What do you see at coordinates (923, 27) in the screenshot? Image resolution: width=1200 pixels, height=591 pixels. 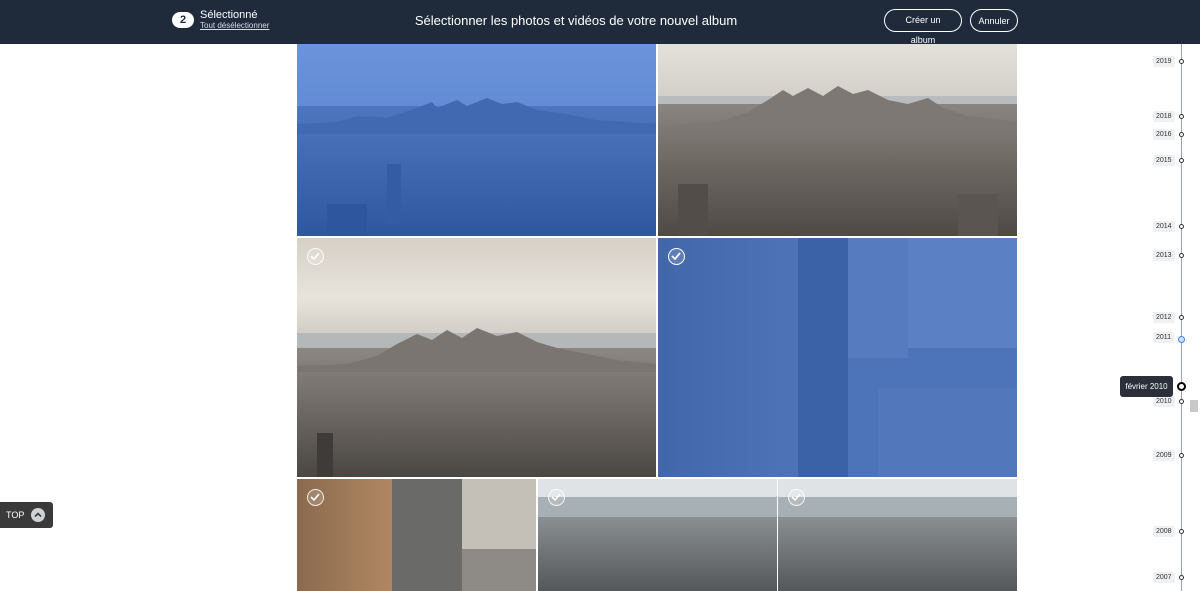 I see `create-album-button: Créer un album` at bounding box center [923, 27].